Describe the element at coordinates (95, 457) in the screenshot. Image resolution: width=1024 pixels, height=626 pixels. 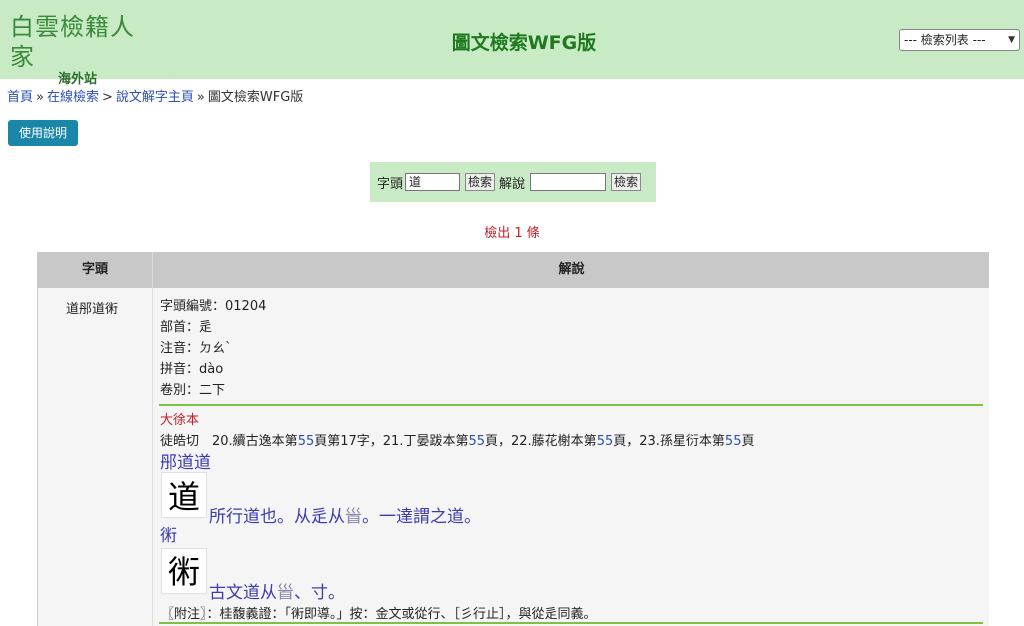
I see `table-cell-head-char: 道䢷道𧗱` at that location.